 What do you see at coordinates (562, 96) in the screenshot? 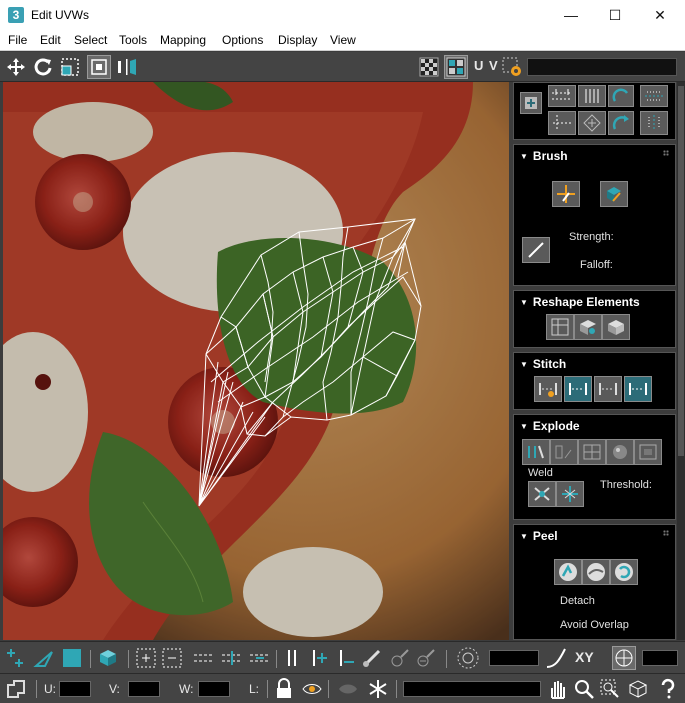
I see `align-horizontal-icon` at bounding box center [562, 96].